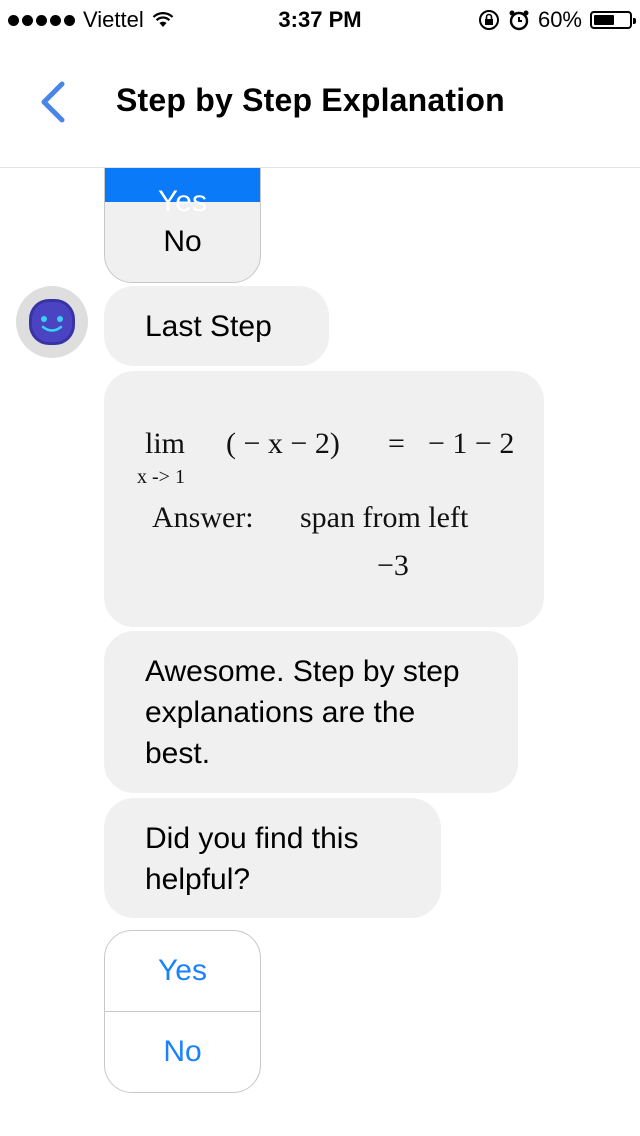 Image resolution: width=640 pixels, height=1136 pixels. What do you see at coordinates (182, 201) in the screenshot?
I see `previous-yes-label: Yes` at bounding box center [182, 201].